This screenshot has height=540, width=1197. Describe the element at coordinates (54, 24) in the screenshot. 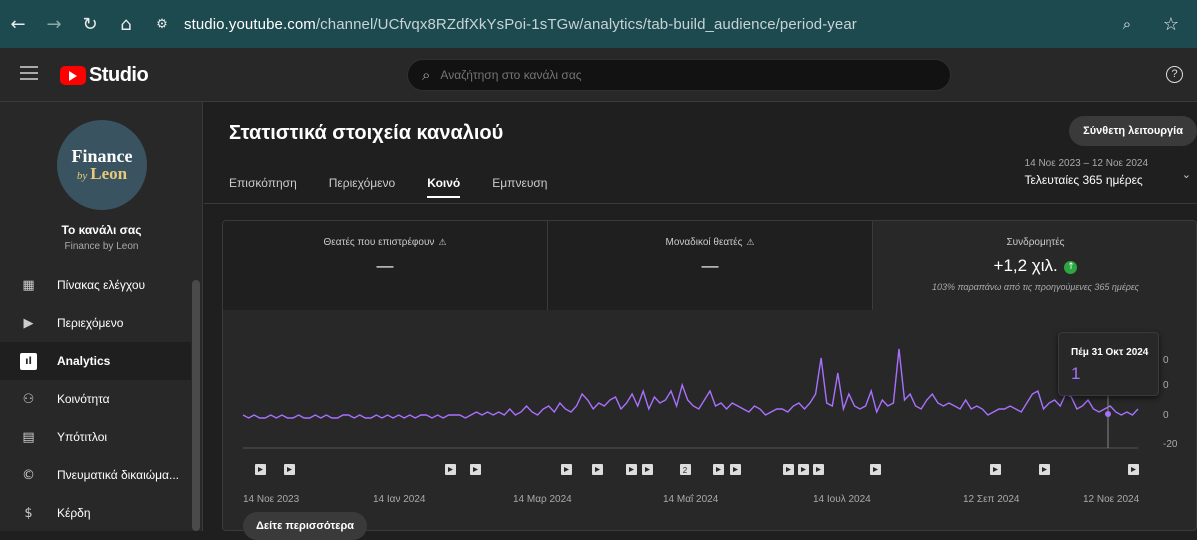

I see `forward-icon: →` at that location.